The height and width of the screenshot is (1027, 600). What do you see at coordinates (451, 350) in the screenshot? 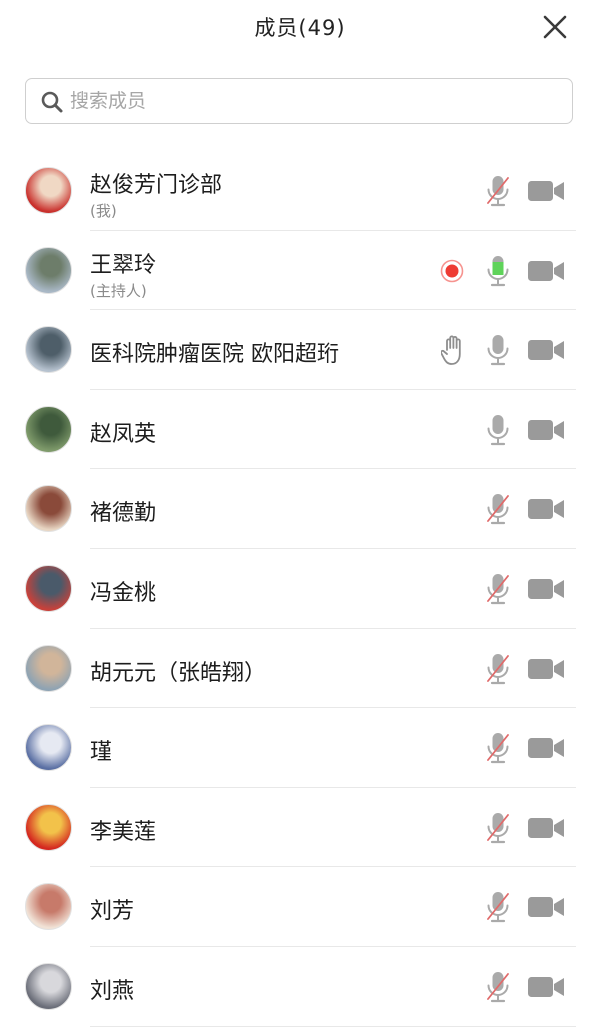
I see `hand-raised-icon` at bounding box center [451, 350].